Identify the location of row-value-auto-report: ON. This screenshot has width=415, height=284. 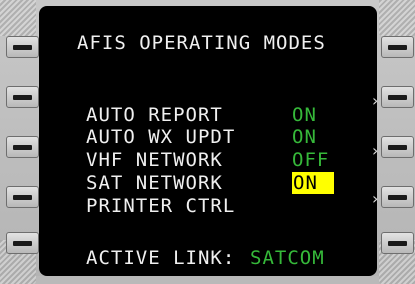
(304, 115).